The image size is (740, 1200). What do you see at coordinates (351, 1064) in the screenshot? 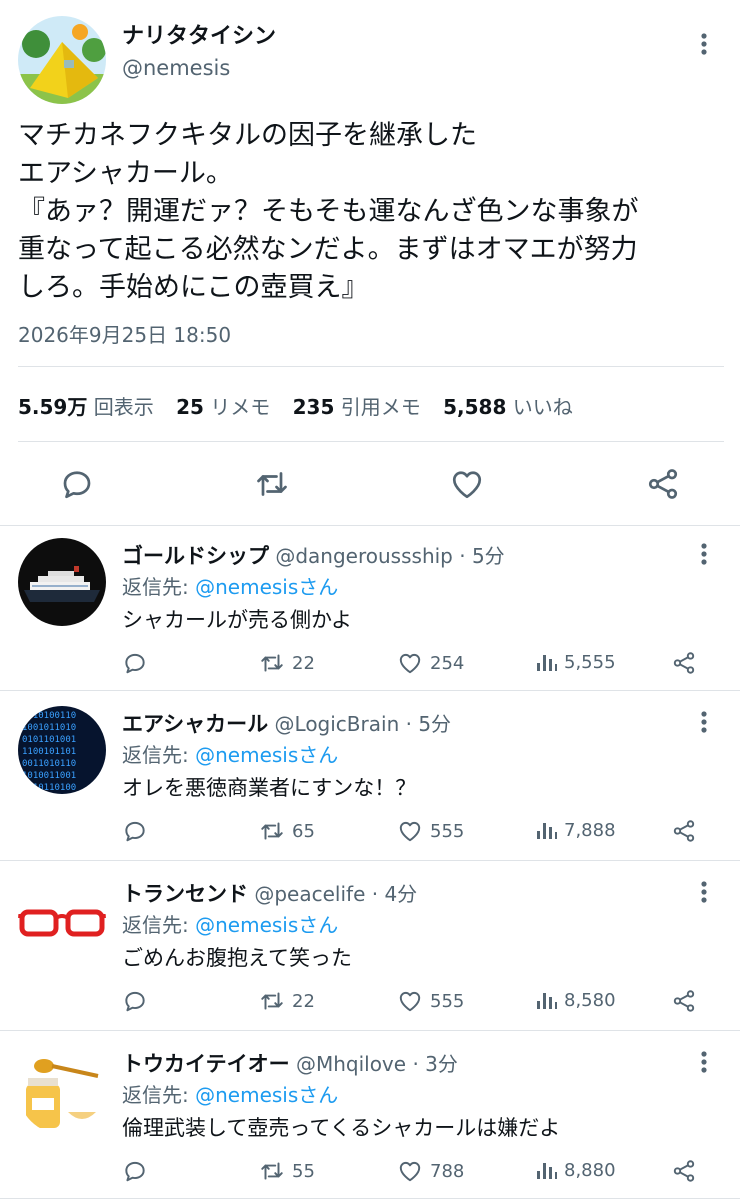
I see `handle: @Mhqilove` at bounding box center [351, 1064].